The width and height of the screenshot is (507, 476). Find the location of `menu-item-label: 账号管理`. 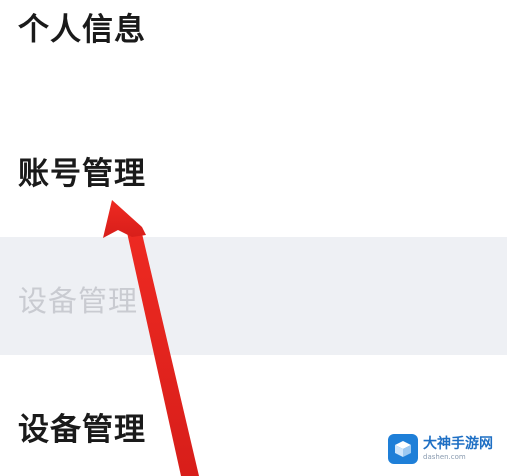

menu-item-label: 账号管理 is located at coordinates (82, 173).